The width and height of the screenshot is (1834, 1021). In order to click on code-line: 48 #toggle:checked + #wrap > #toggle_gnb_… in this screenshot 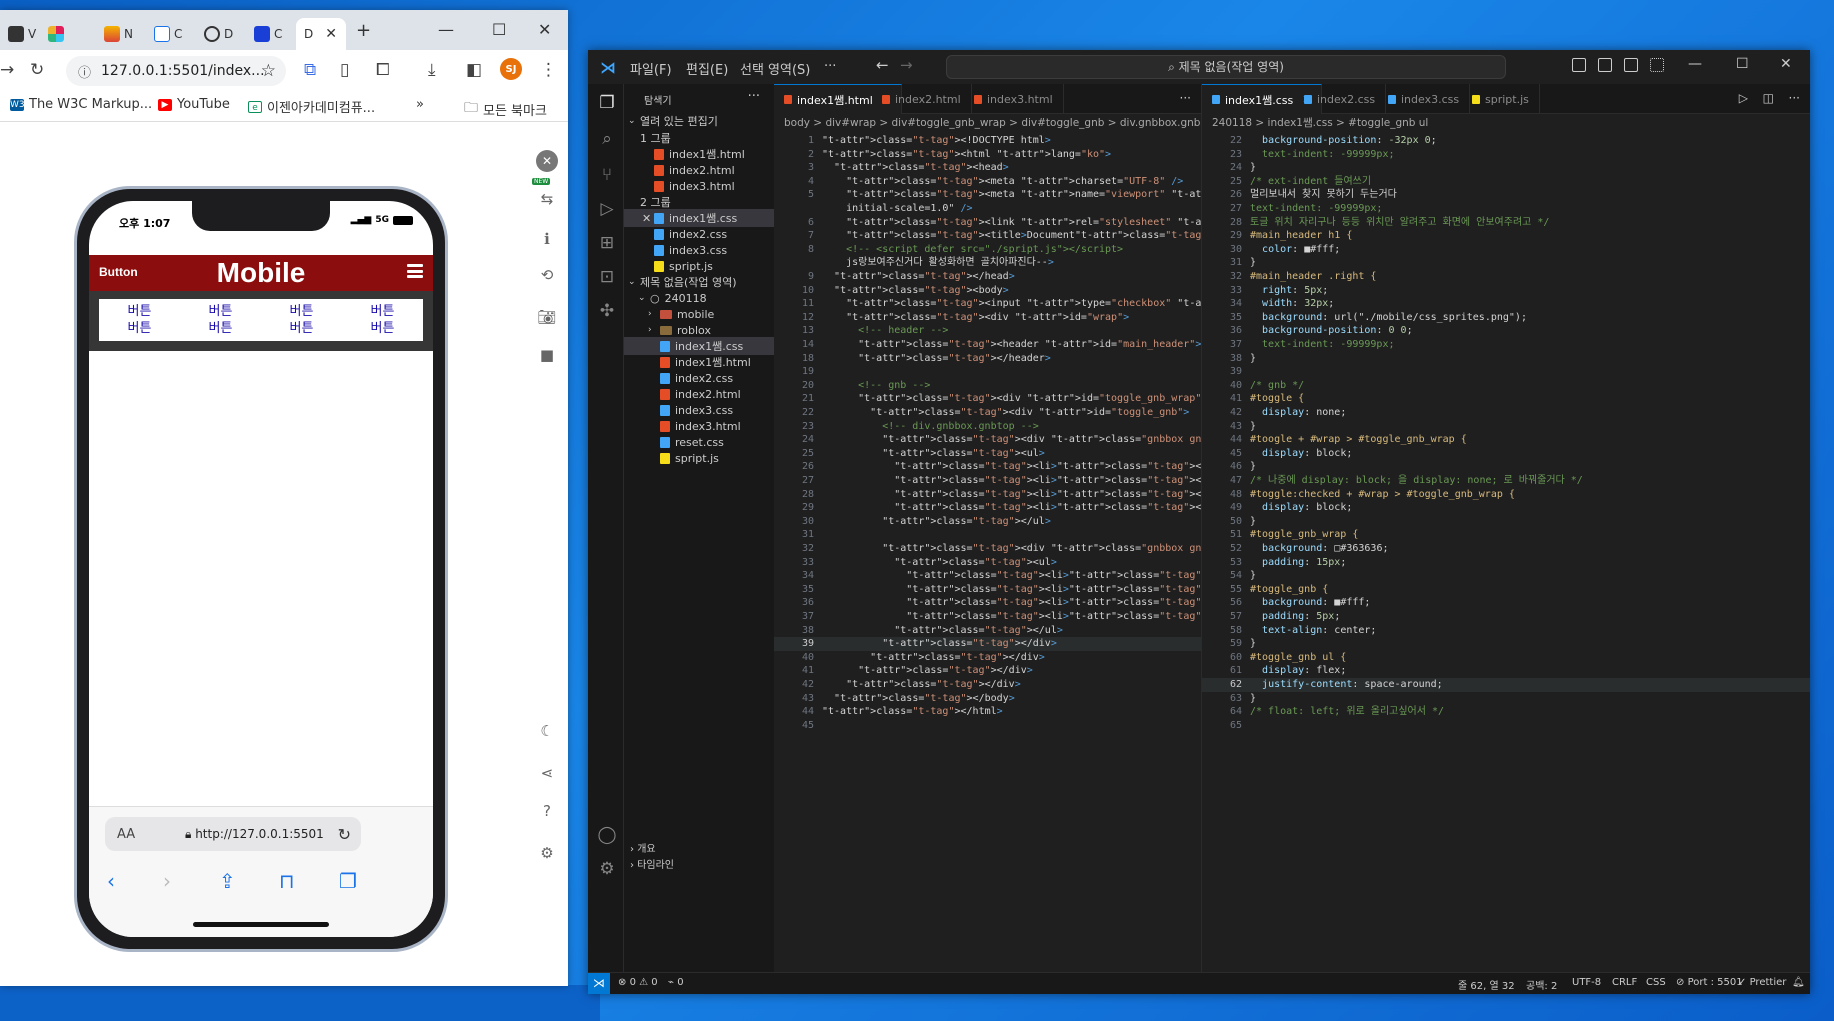, I will do `click(1506, 495)`.